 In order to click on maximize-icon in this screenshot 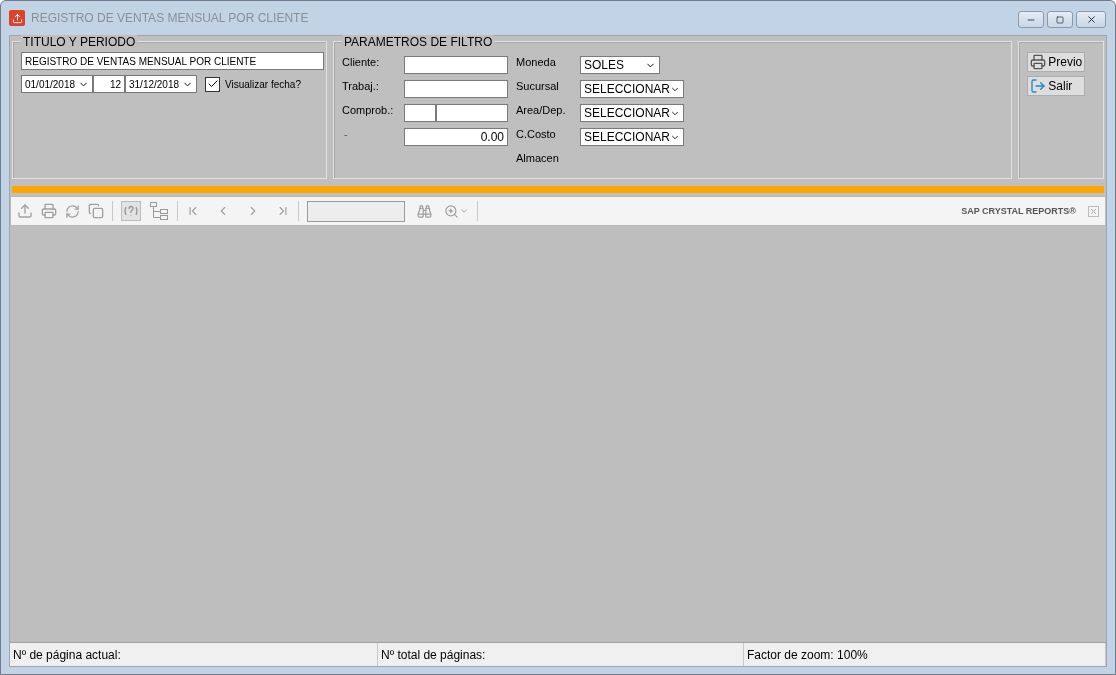, I will do `click(1060, 19)`.